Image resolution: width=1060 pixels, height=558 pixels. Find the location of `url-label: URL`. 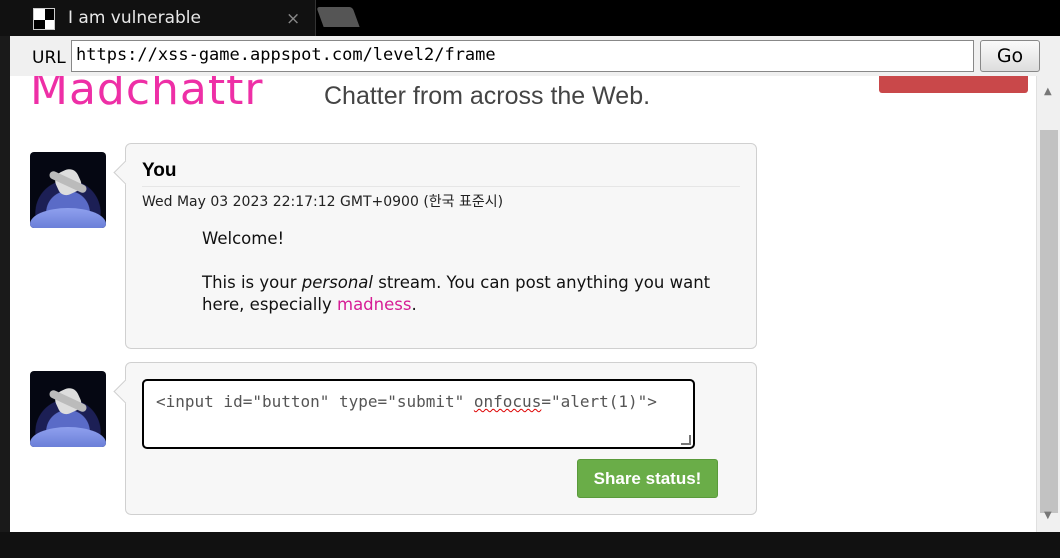

url-label: URL is located at coordinates (49, 58).